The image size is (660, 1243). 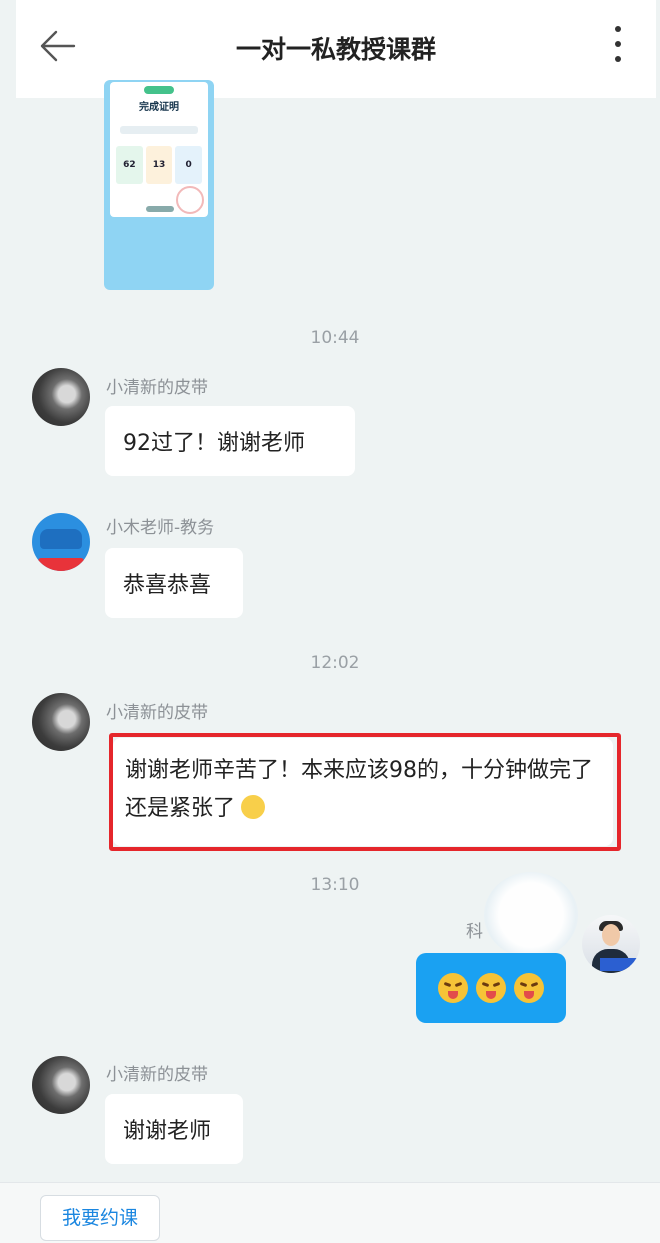 I want to click on certificate-stats: 62 13 0, so click(x=159, y=165).